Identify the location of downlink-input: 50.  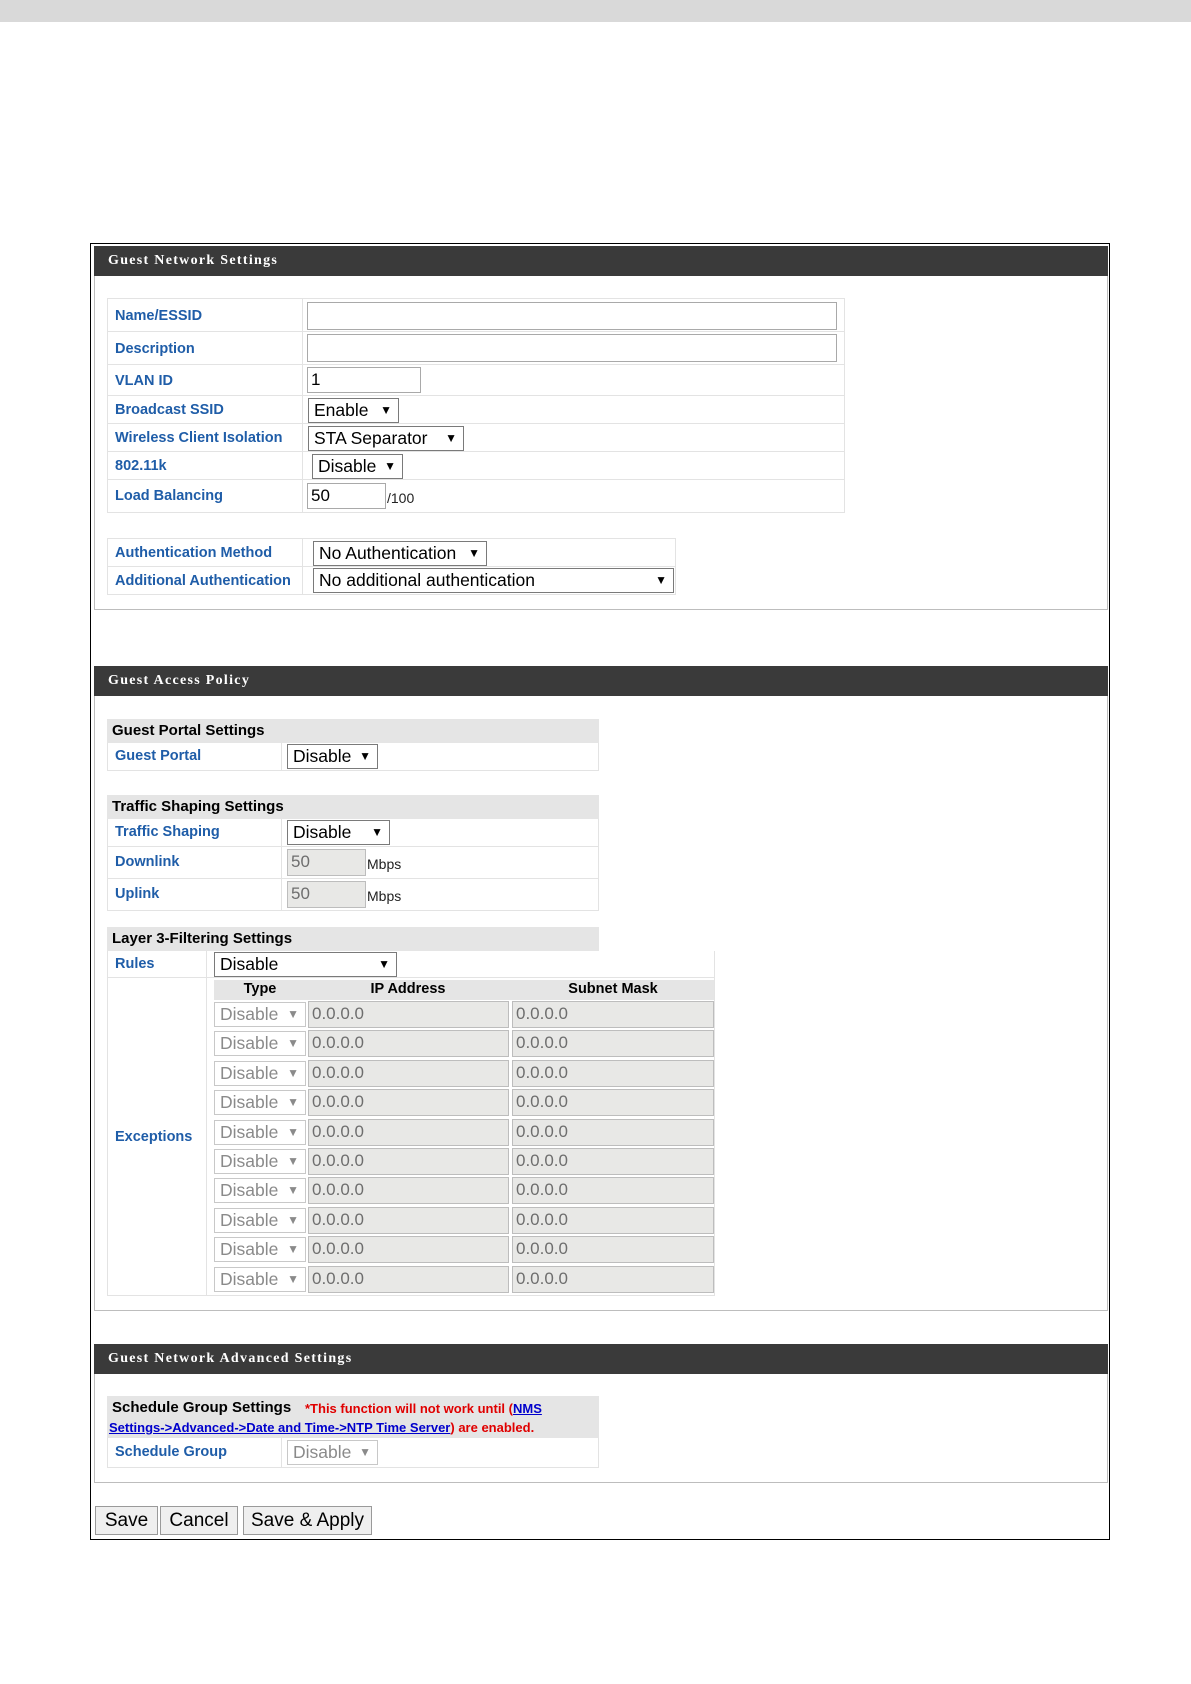
(326, 862).